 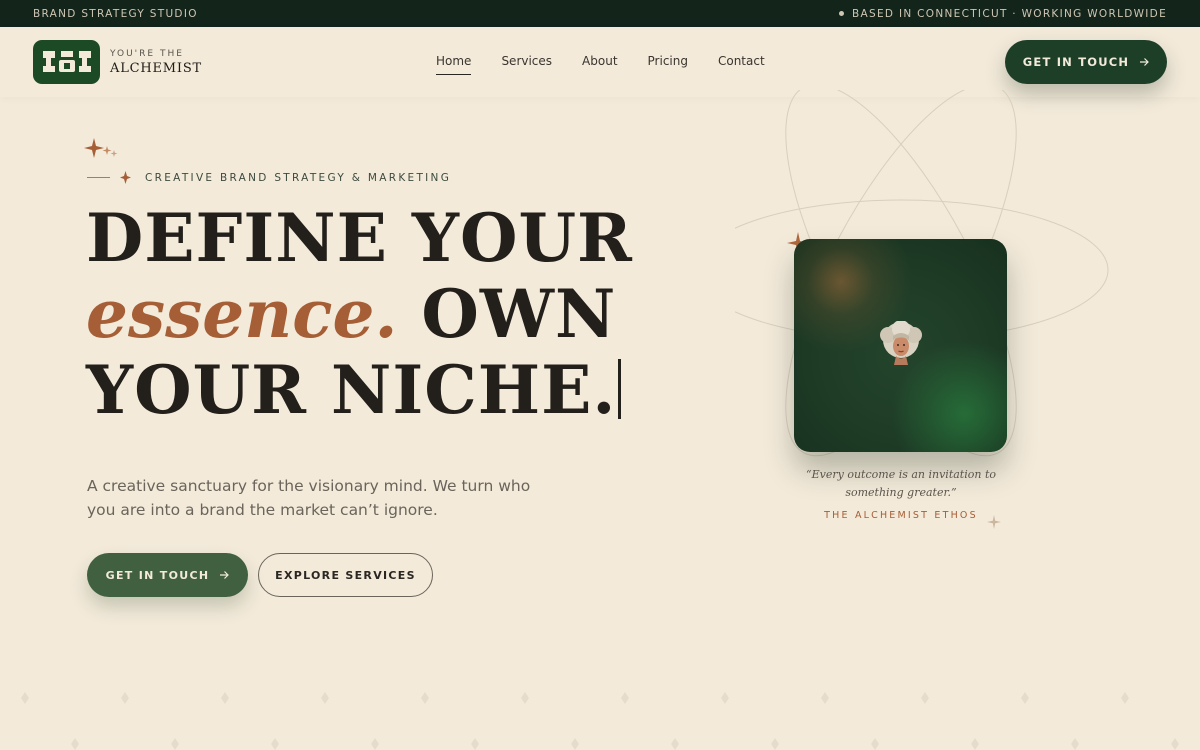 I want to click on get-in-touch-header-button: GET IN TOUCH, so click(x=1086, y=62).